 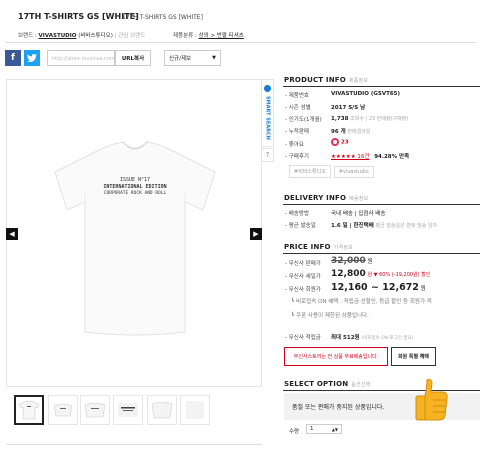 I want to click on like-button: 23, so click(x=340, y=142).